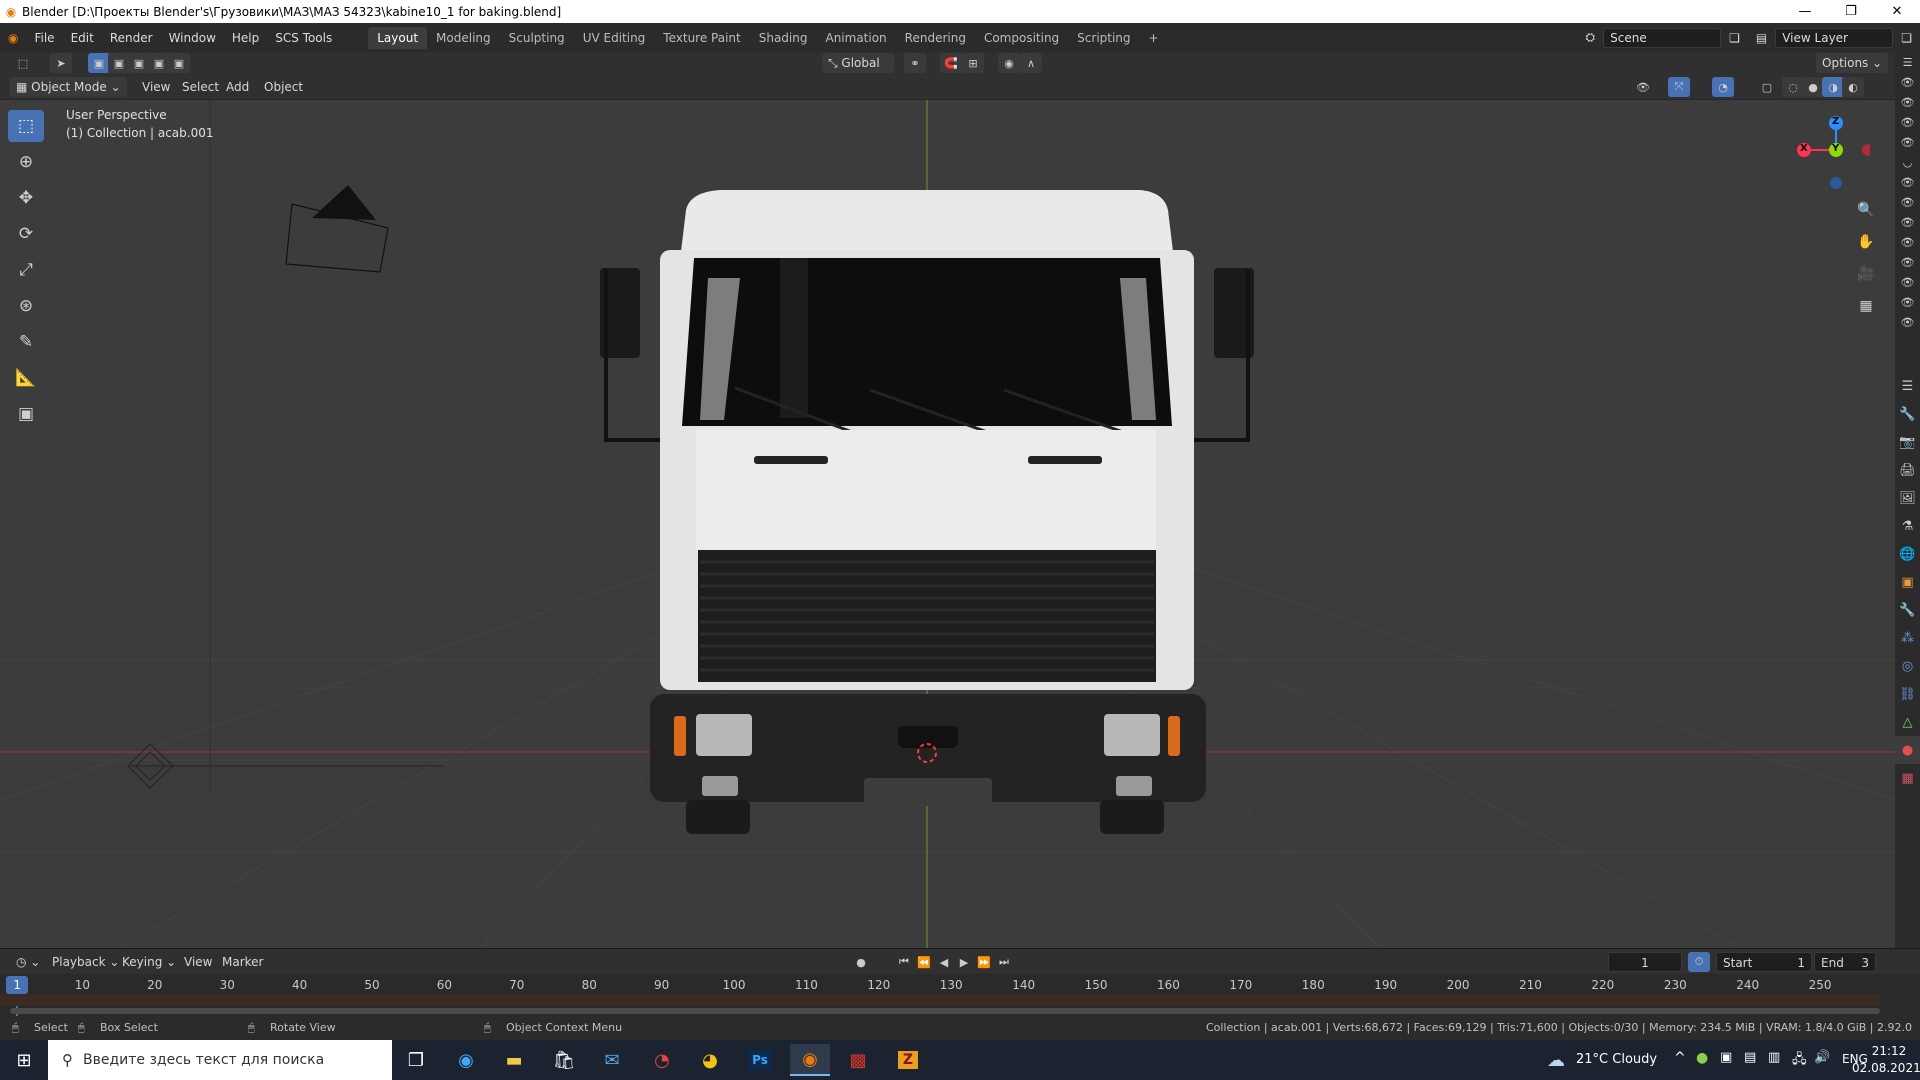 This screenshot has height=1080, width=1920. I want to click on menu-add: Add, so click(237, 87).